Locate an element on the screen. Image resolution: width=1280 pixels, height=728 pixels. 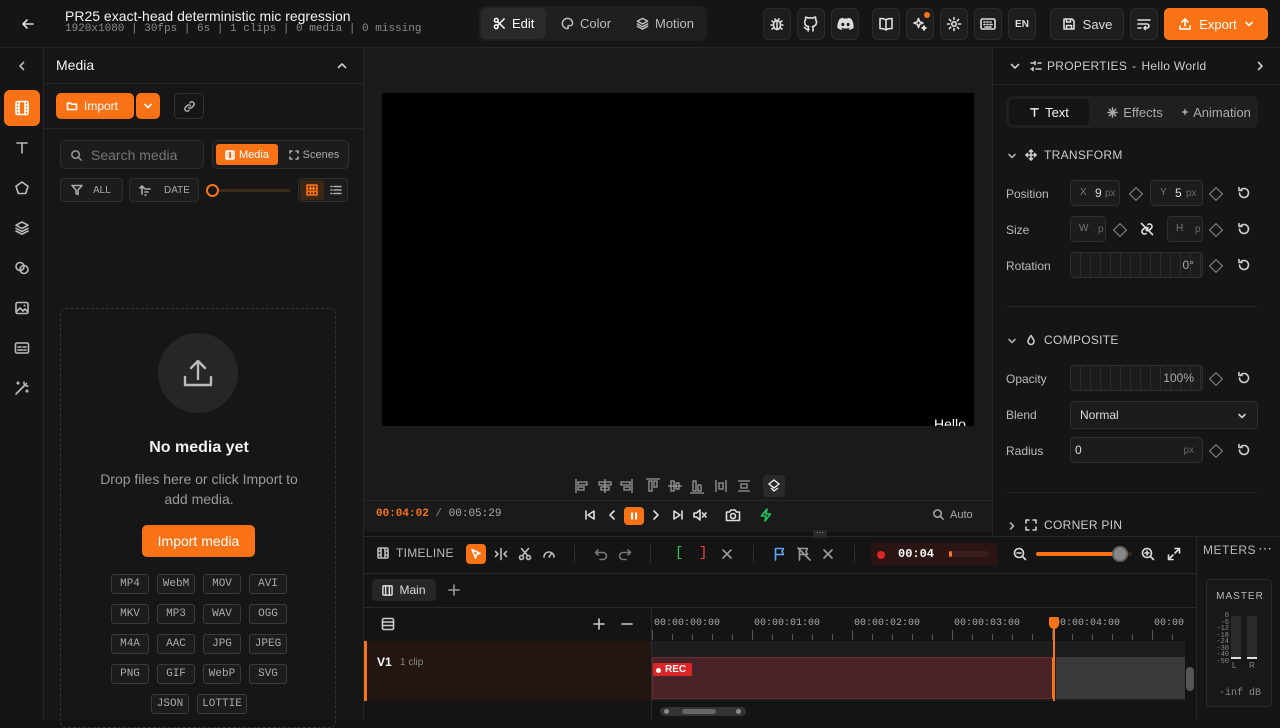
rail-layers is located at coordinates (22, 228).